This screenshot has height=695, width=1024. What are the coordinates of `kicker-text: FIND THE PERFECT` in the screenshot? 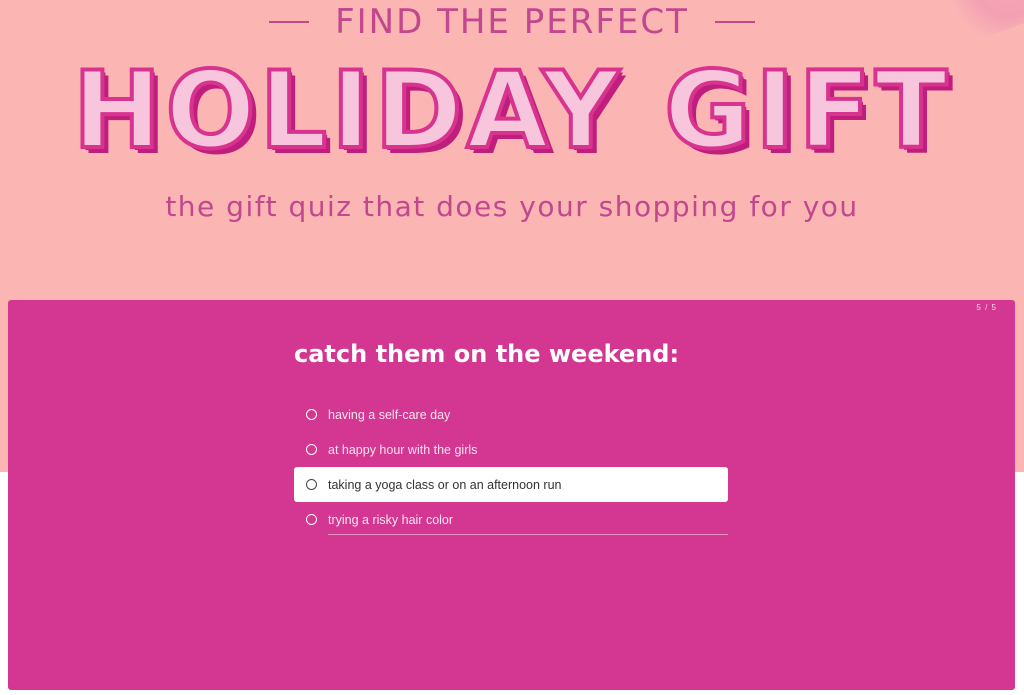 It's located at (512, 22).